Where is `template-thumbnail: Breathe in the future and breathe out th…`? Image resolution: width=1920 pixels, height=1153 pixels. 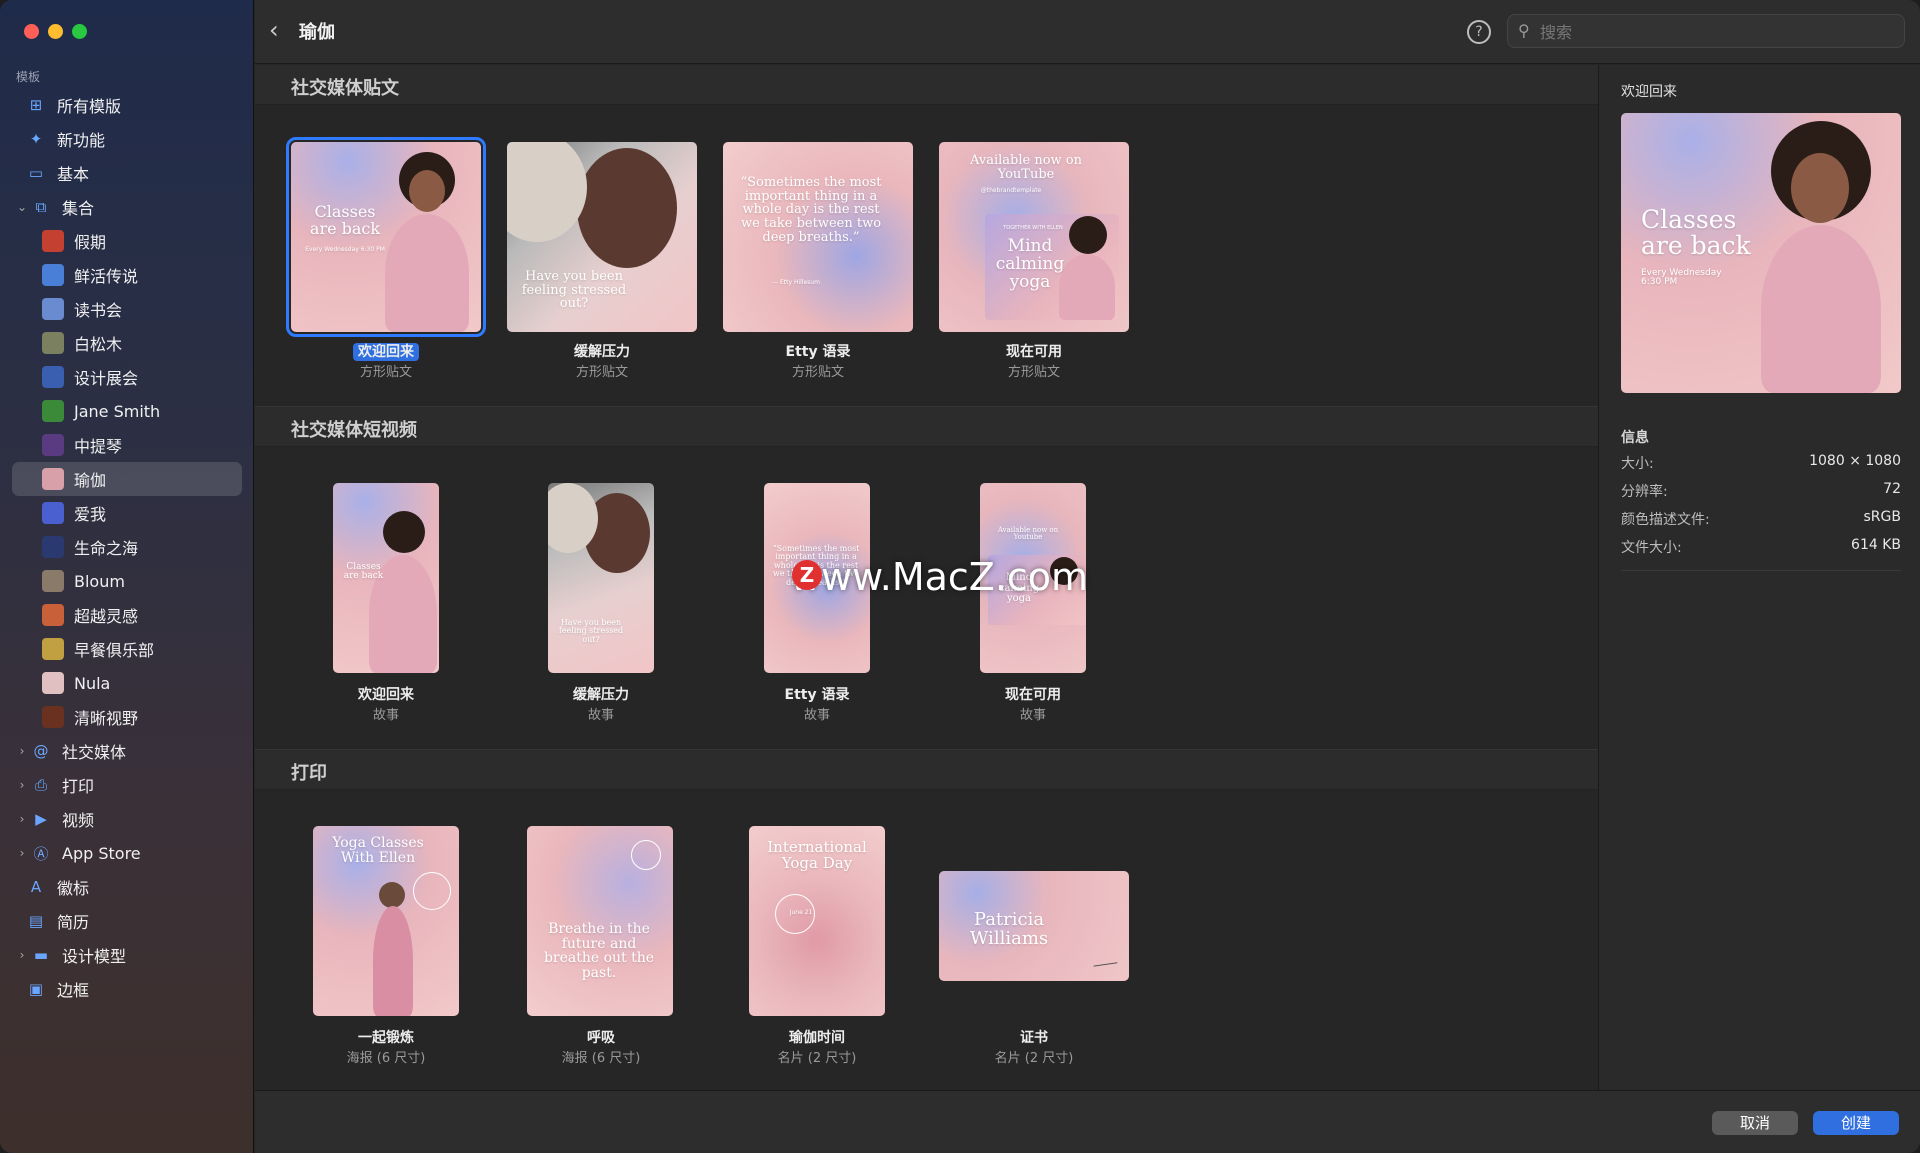
template-thumbnail: Breathe in the future and breathe out th… is located at coordinates (600, 921).